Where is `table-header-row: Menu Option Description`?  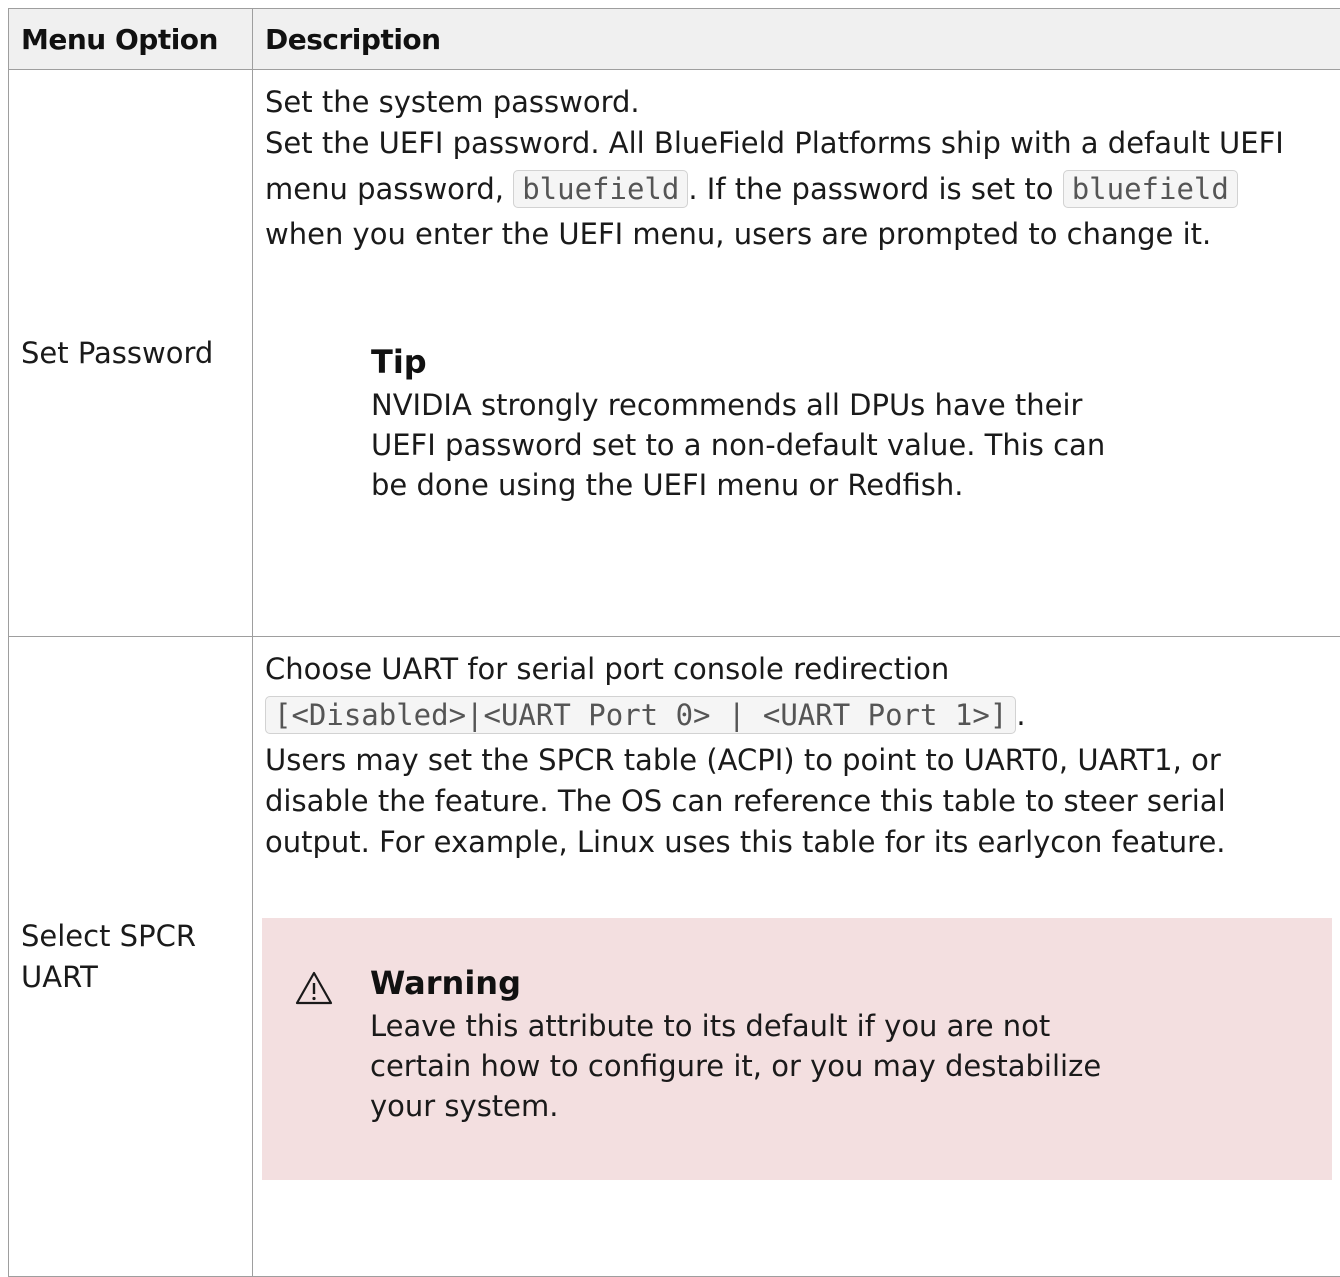
table-header-row: Menu Option Description is located at coordinates (674, 39).